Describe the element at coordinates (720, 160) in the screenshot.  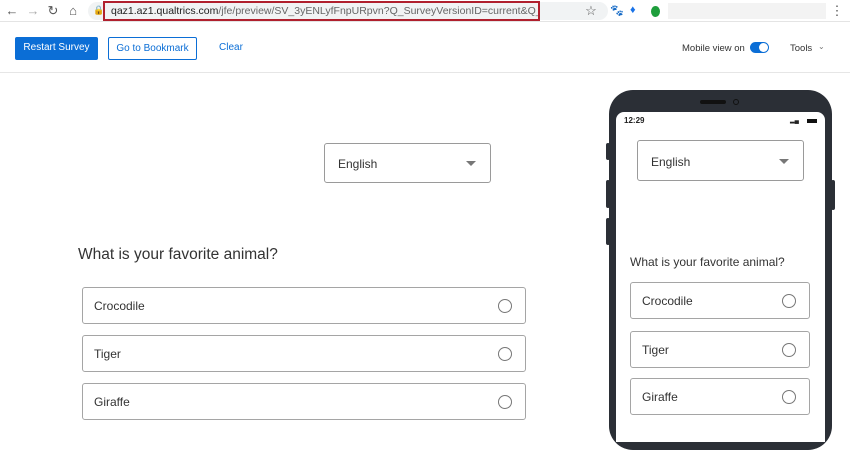
I see `phone-language-select: English` at that location.